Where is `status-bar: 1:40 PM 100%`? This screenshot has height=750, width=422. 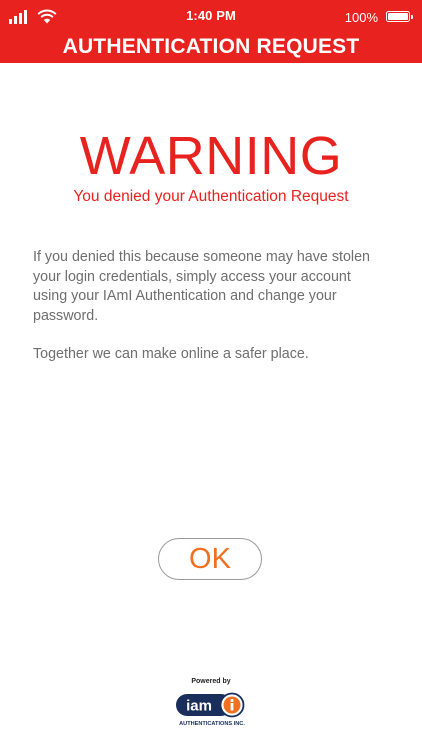
status-bar: 1:40 PM 100% is located at coordinates (211, 17).